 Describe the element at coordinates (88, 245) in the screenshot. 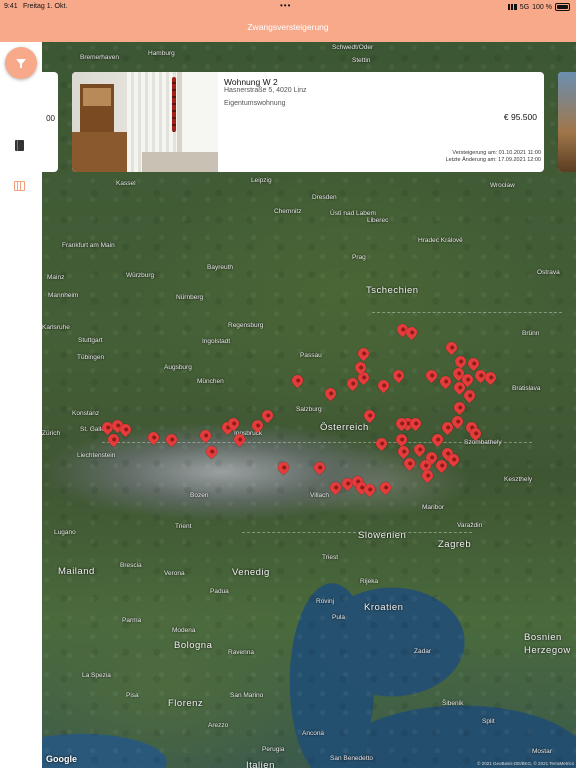

I see `map-label-frankfurt: Frankfurt am Main` at that location.